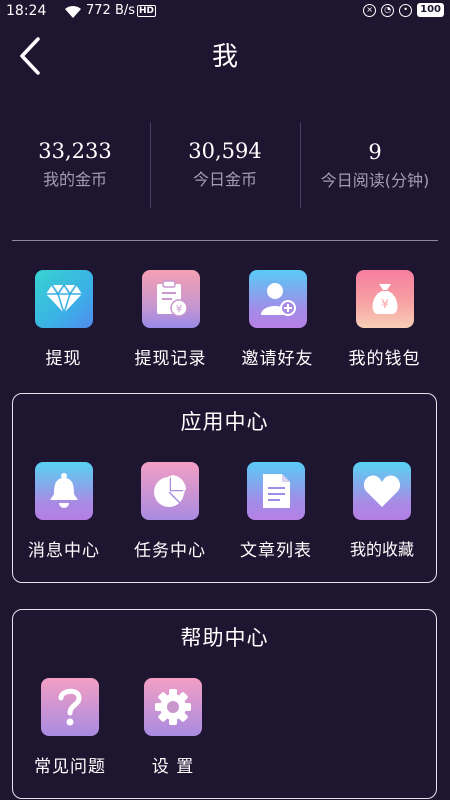 This screenshot has width=450, height=800. I want to click on network-speed: 772 B/s, so click(111, 10).